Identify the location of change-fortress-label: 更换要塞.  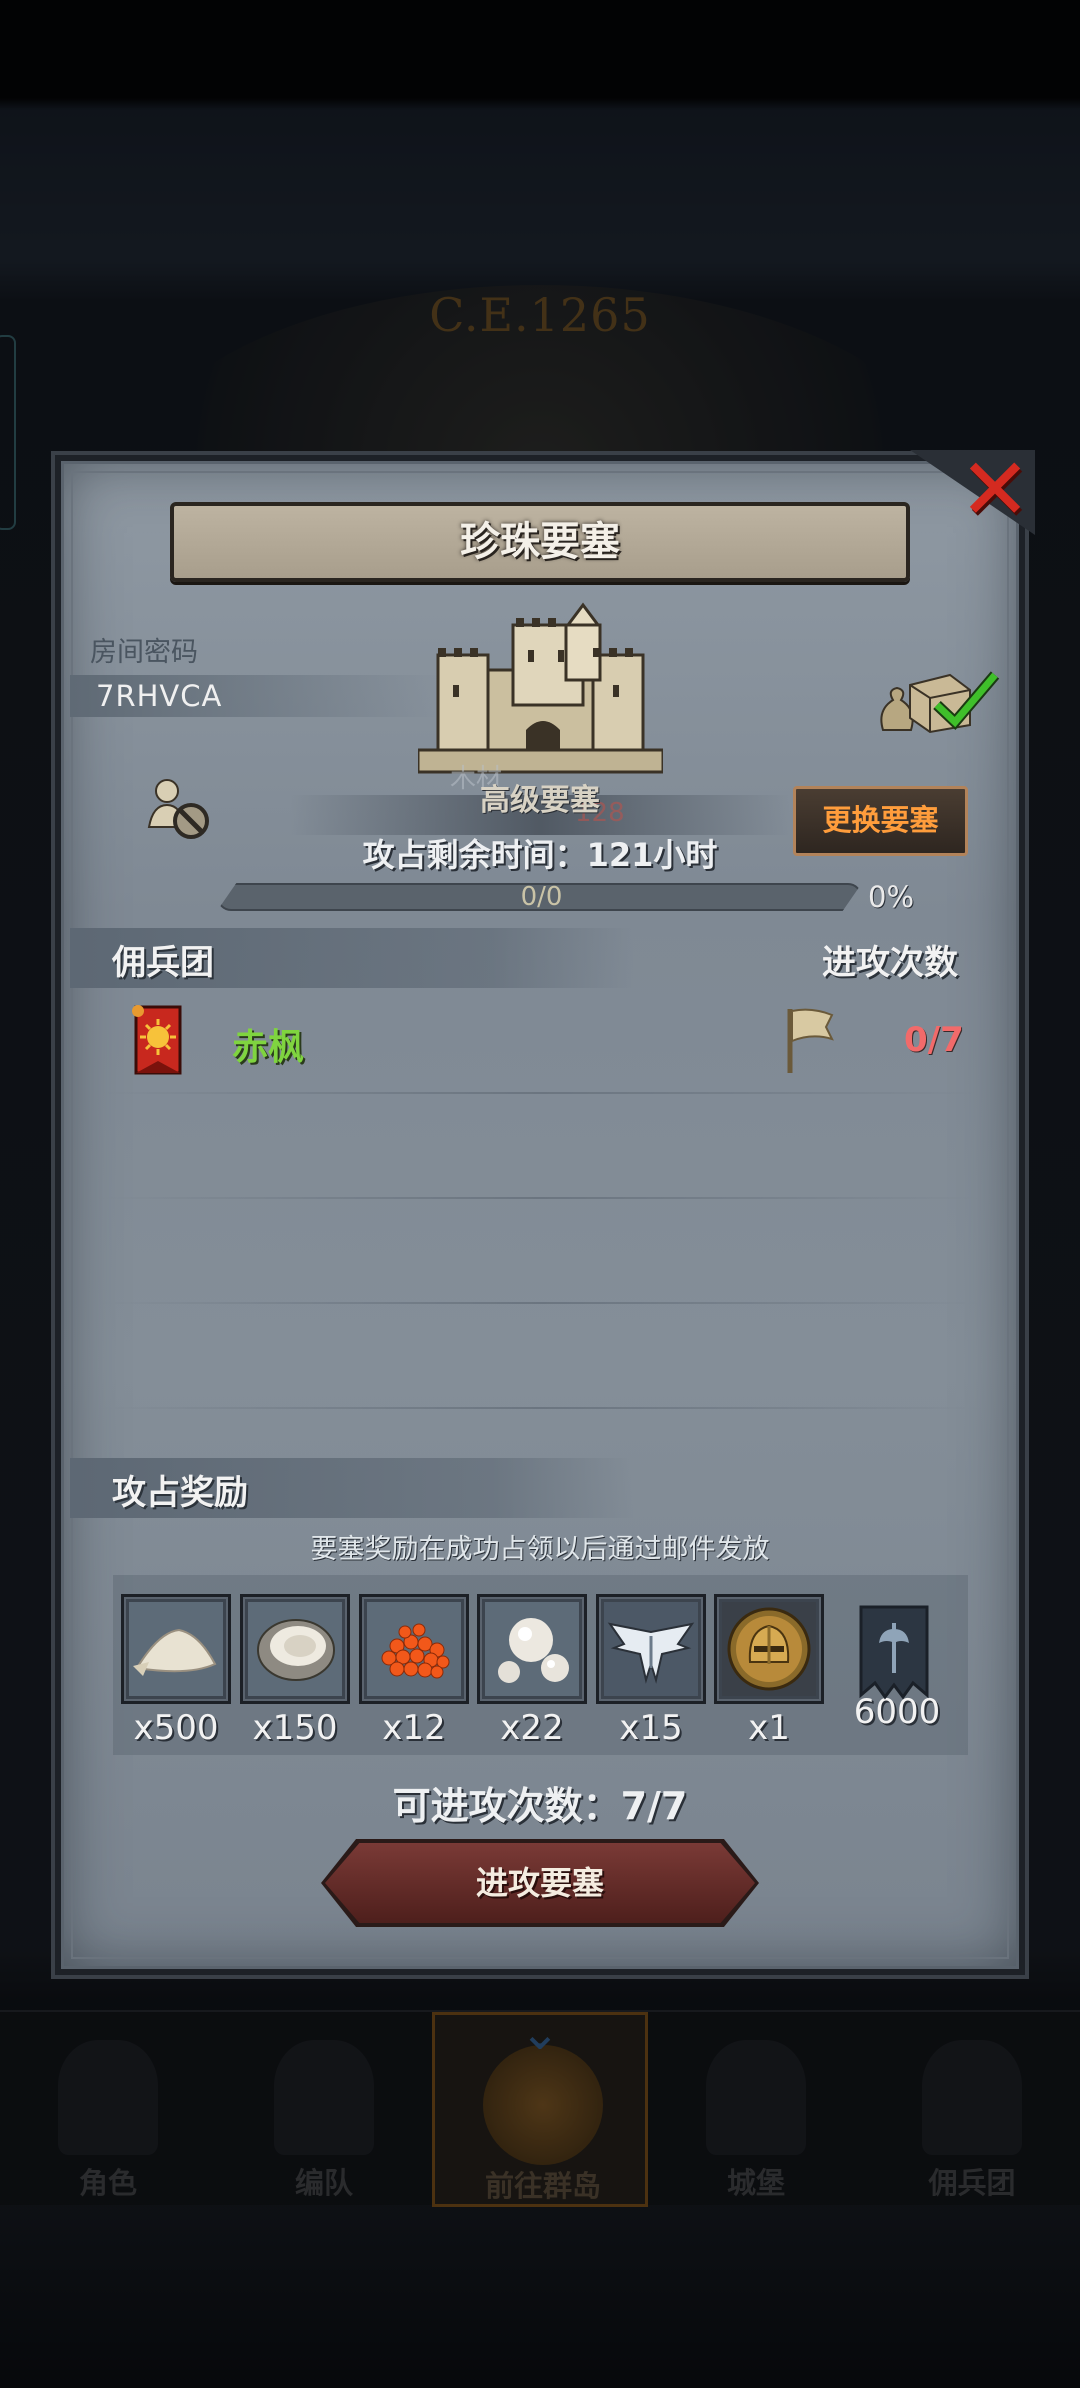
(880, 820).